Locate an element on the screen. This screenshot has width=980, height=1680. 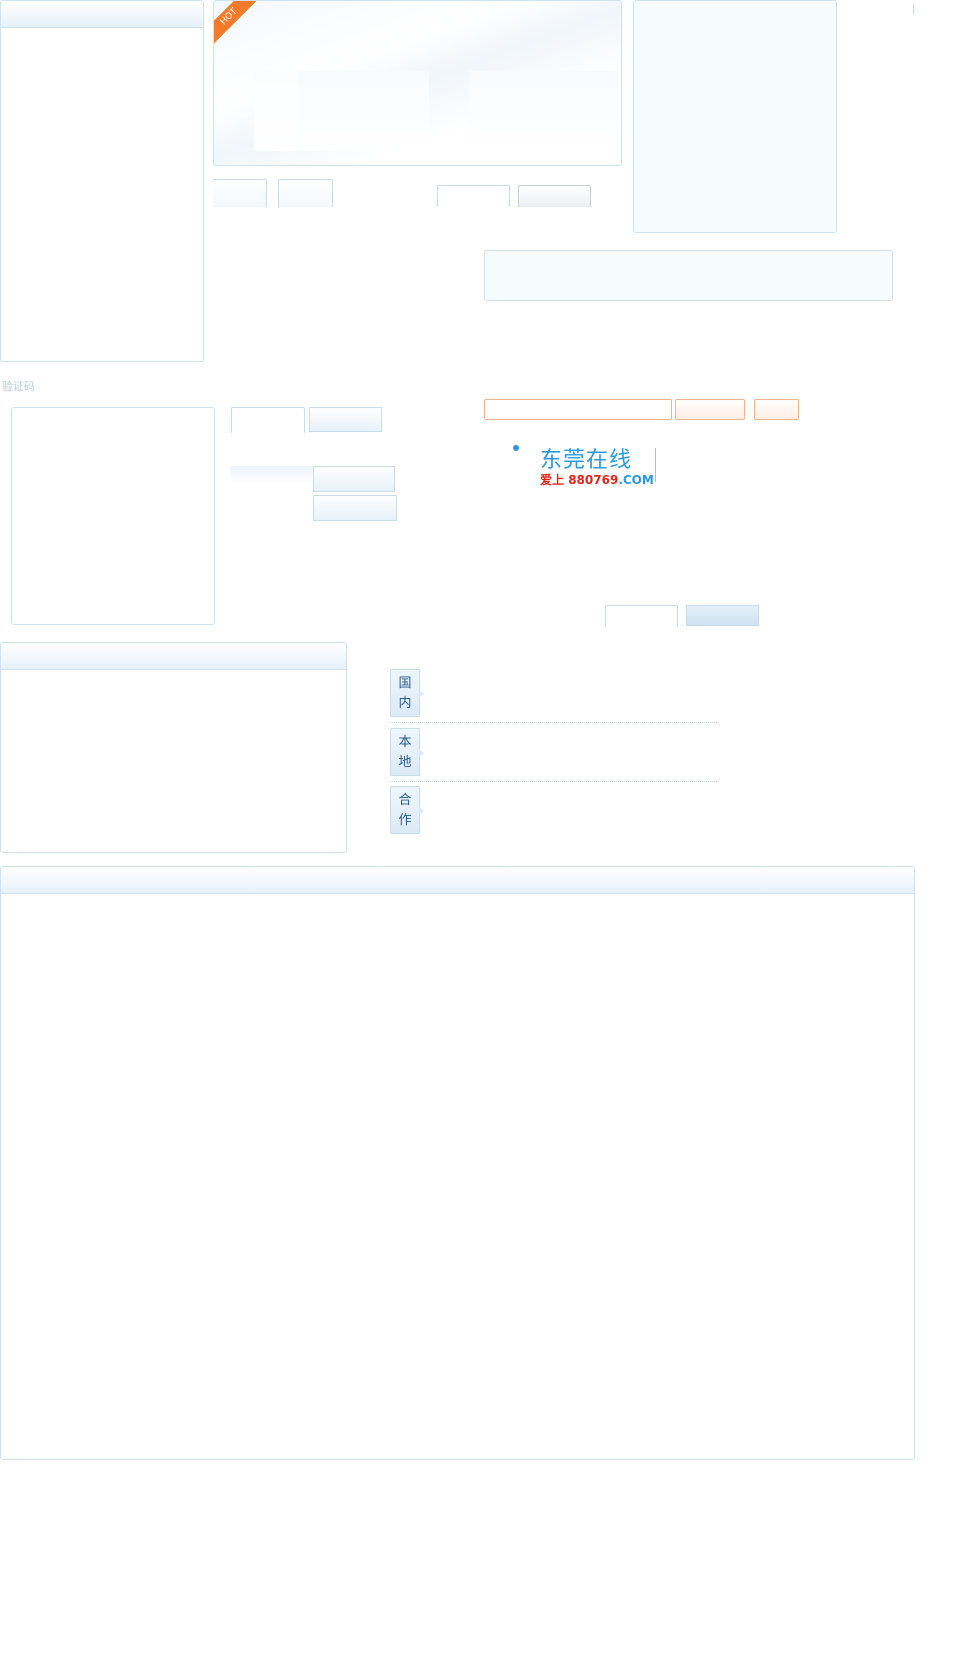
news-badge-local-line2: 地 is located at coordinates (405, 762).